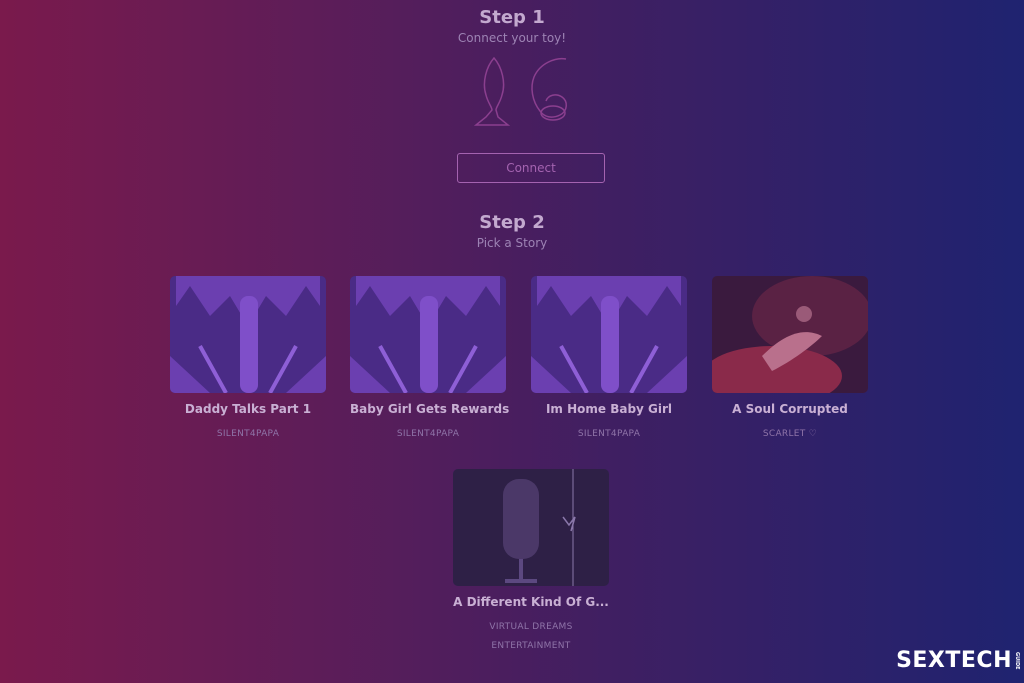 The height and width of the screenshot is (683, 1024). What do you see at coordinates (512, 243) in the screenshot?
I see `step2-subtitle: Pick a Story` at bounding box center [512, 243].